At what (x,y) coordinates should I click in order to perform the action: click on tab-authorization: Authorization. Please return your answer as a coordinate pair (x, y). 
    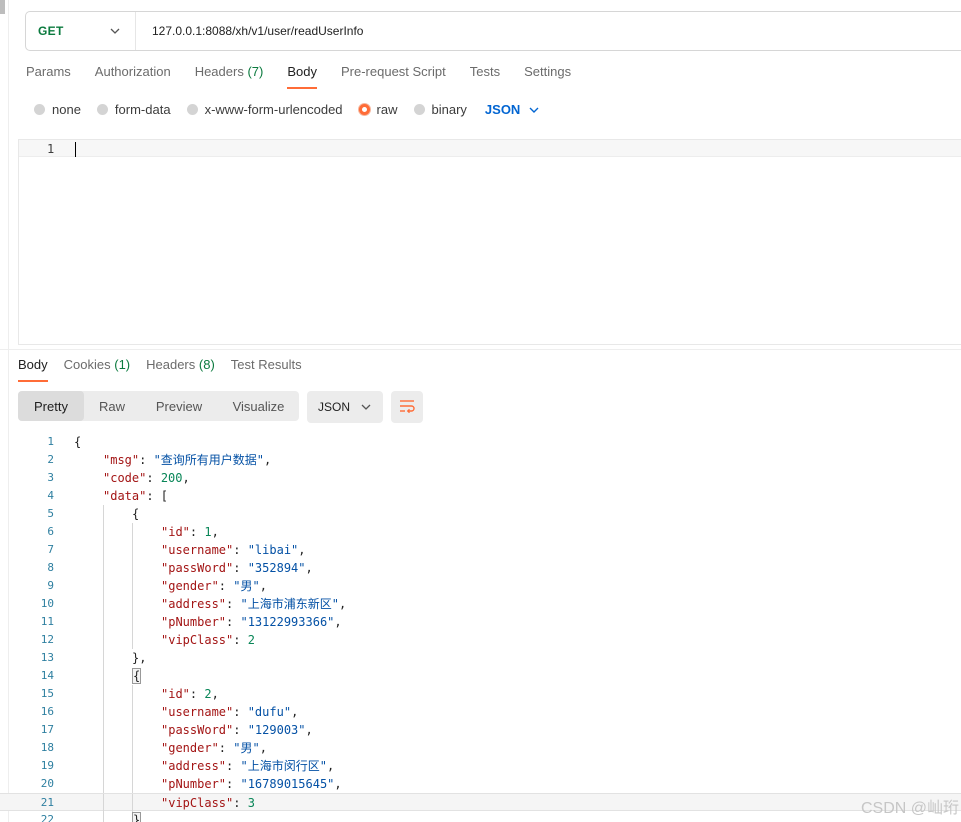
    Looking at the image, I should click on (133, 76).